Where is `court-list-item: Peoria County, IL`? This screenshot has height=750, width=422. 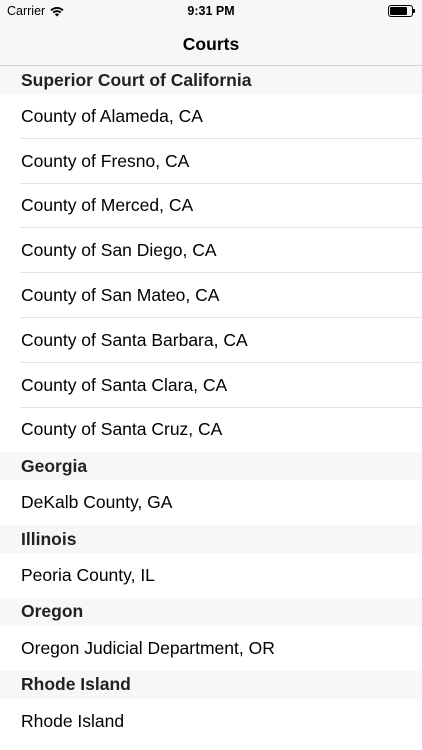
court-list-item: Peoria County, IL is located at coordinates (211, 575).